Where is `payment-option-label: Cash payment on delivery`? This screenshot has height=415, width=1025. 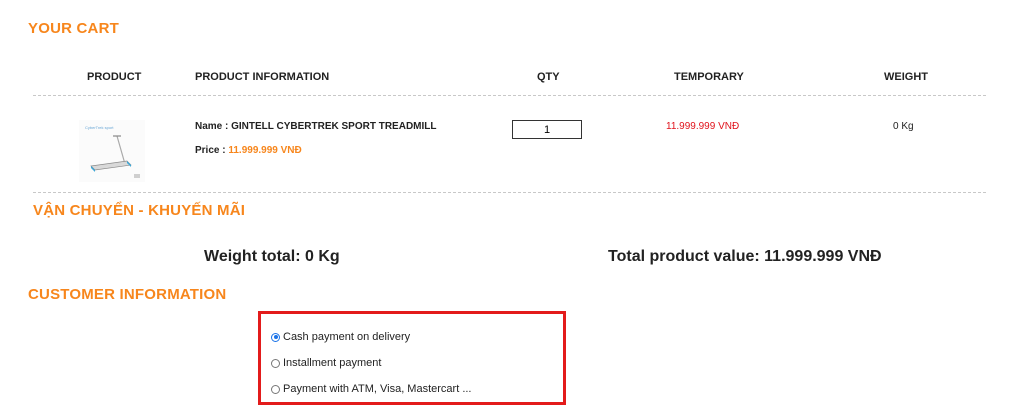 payment-option-label: Cash payment on delivery is located at coordinates (347, 337).